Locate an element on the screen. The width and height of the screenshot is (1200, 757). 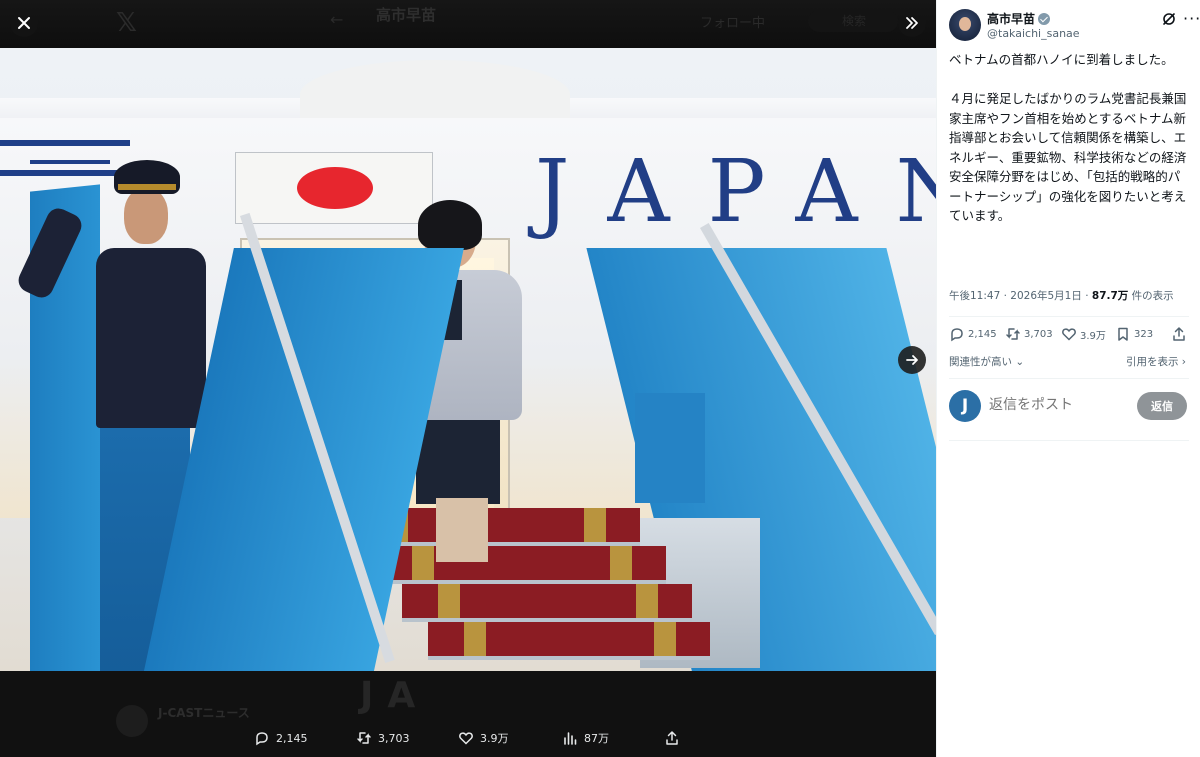
viewer-repost-button: 3,703 is located at coordinates (383, 738).